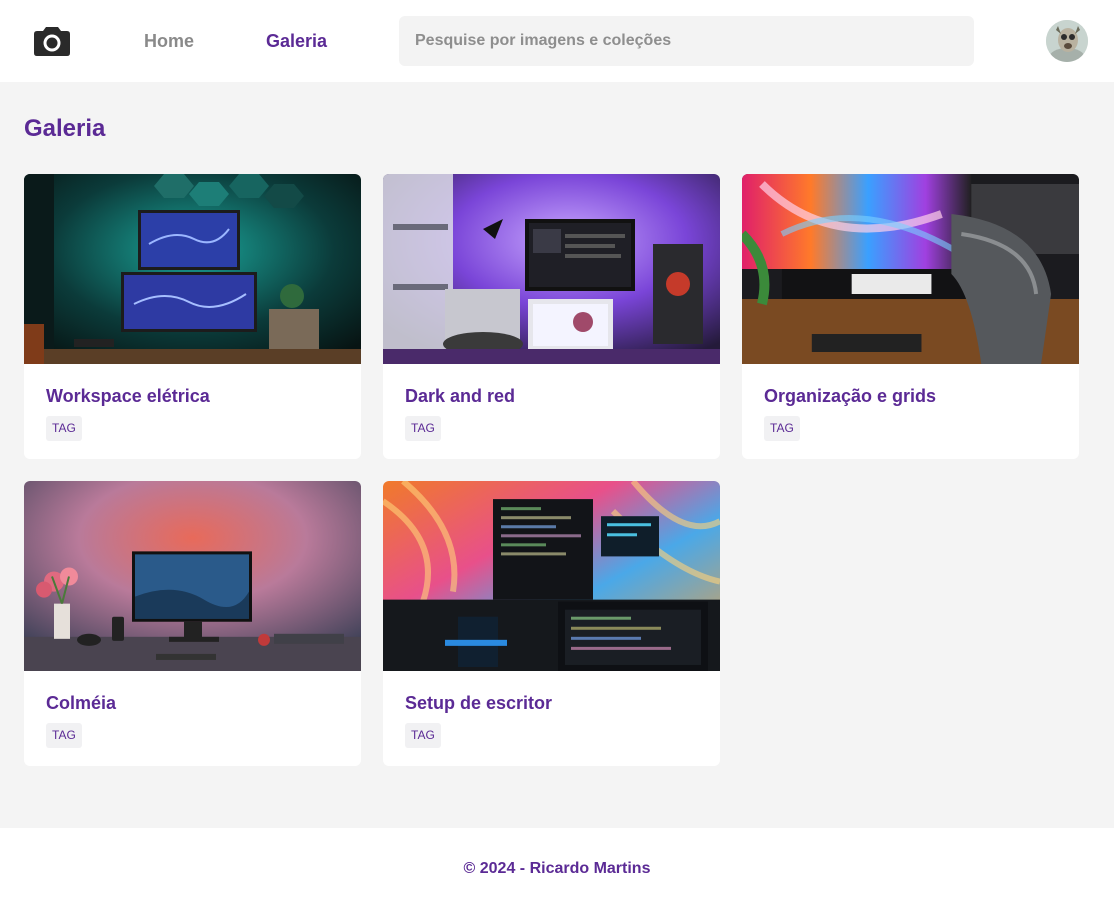 The width and height of the screenshot is (1114, 909). I want to click on gallery-card: Organização e grids TAG, so click(910, 316).